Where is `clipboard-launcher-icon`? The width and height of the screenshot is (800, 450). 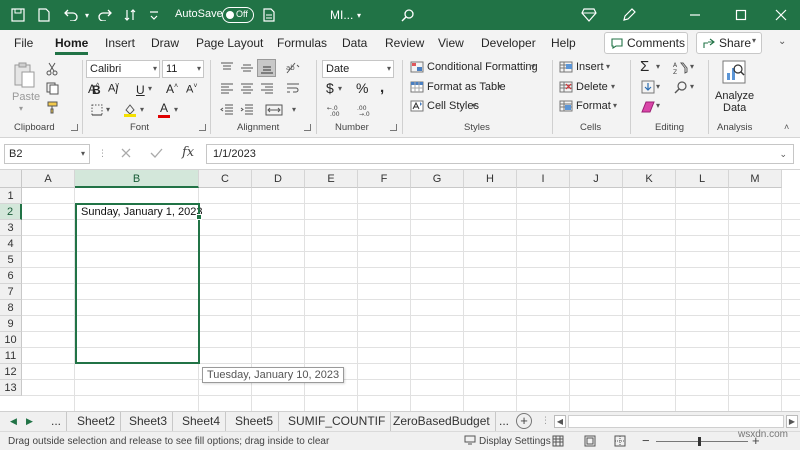 clipboard-launcher-icon is located at coordinates (74, 127).